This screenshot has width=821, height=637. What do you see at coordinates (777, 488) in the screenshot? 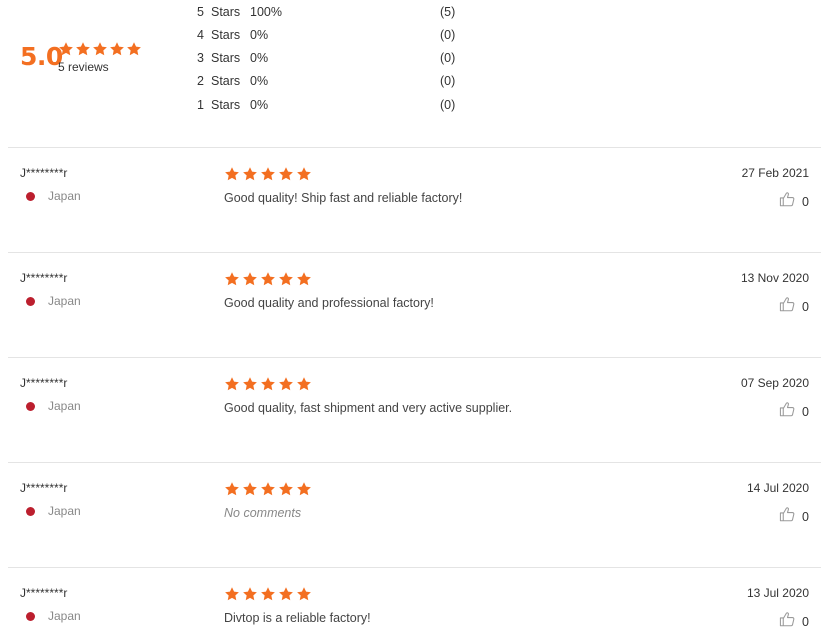
I see `review-date: 14 Jul 2020` at bounding box center [777, 488].